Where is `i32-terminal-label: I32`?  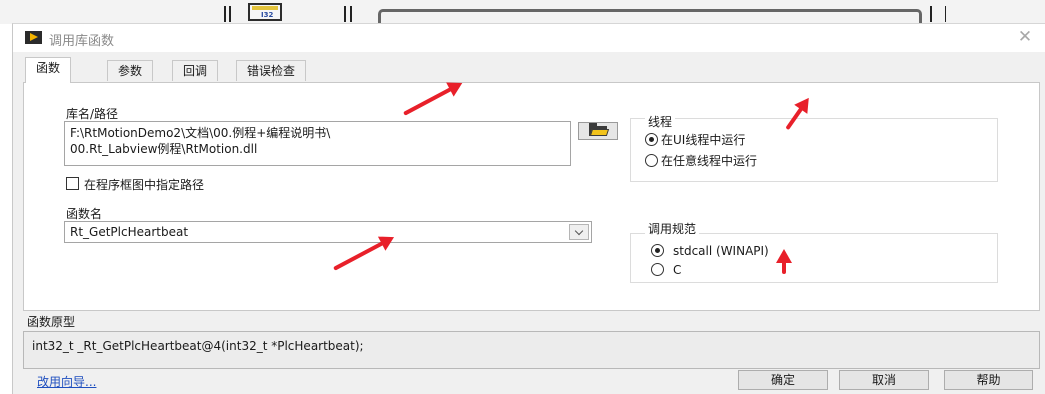
i32-terminal-label: I32 is located at coordinates (267, 15).